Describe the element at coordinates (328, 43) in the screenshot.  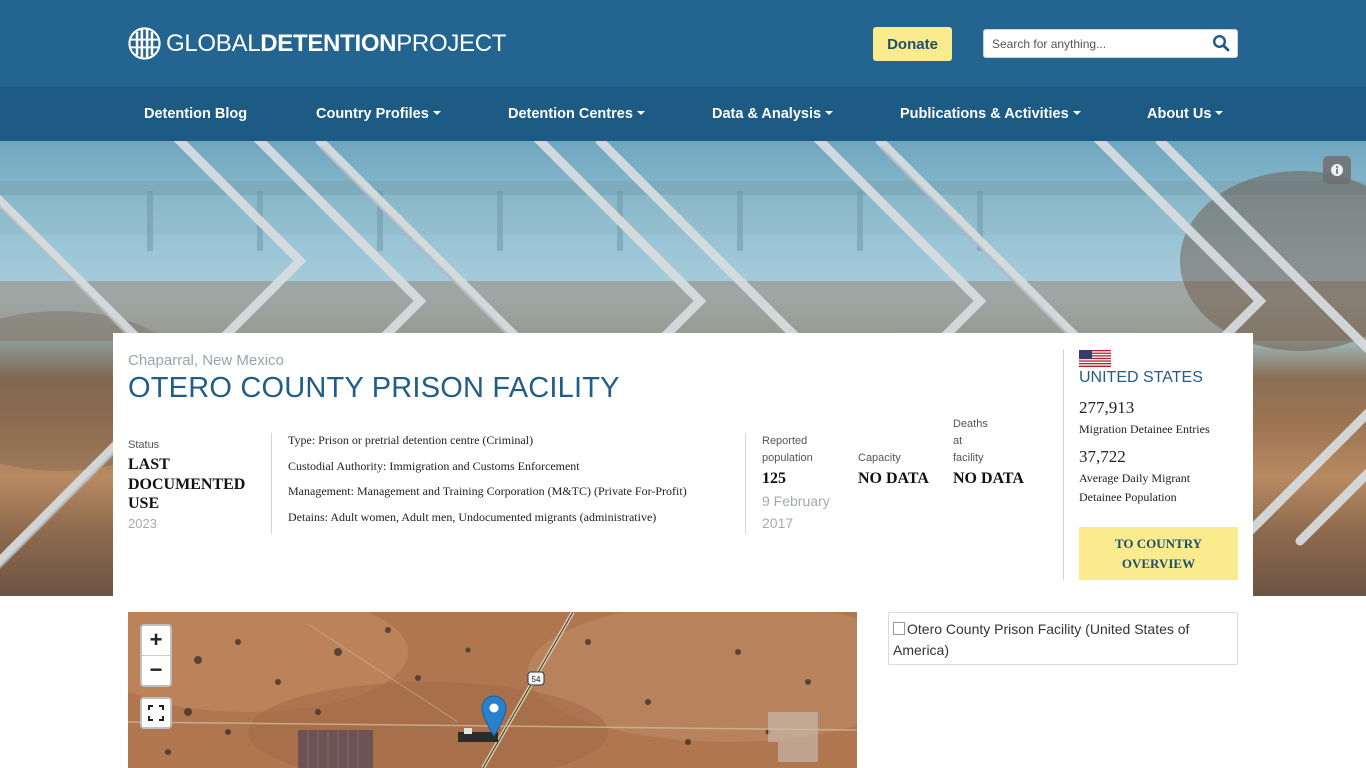
I see `logo-text-detention: DETENTION` at that location.